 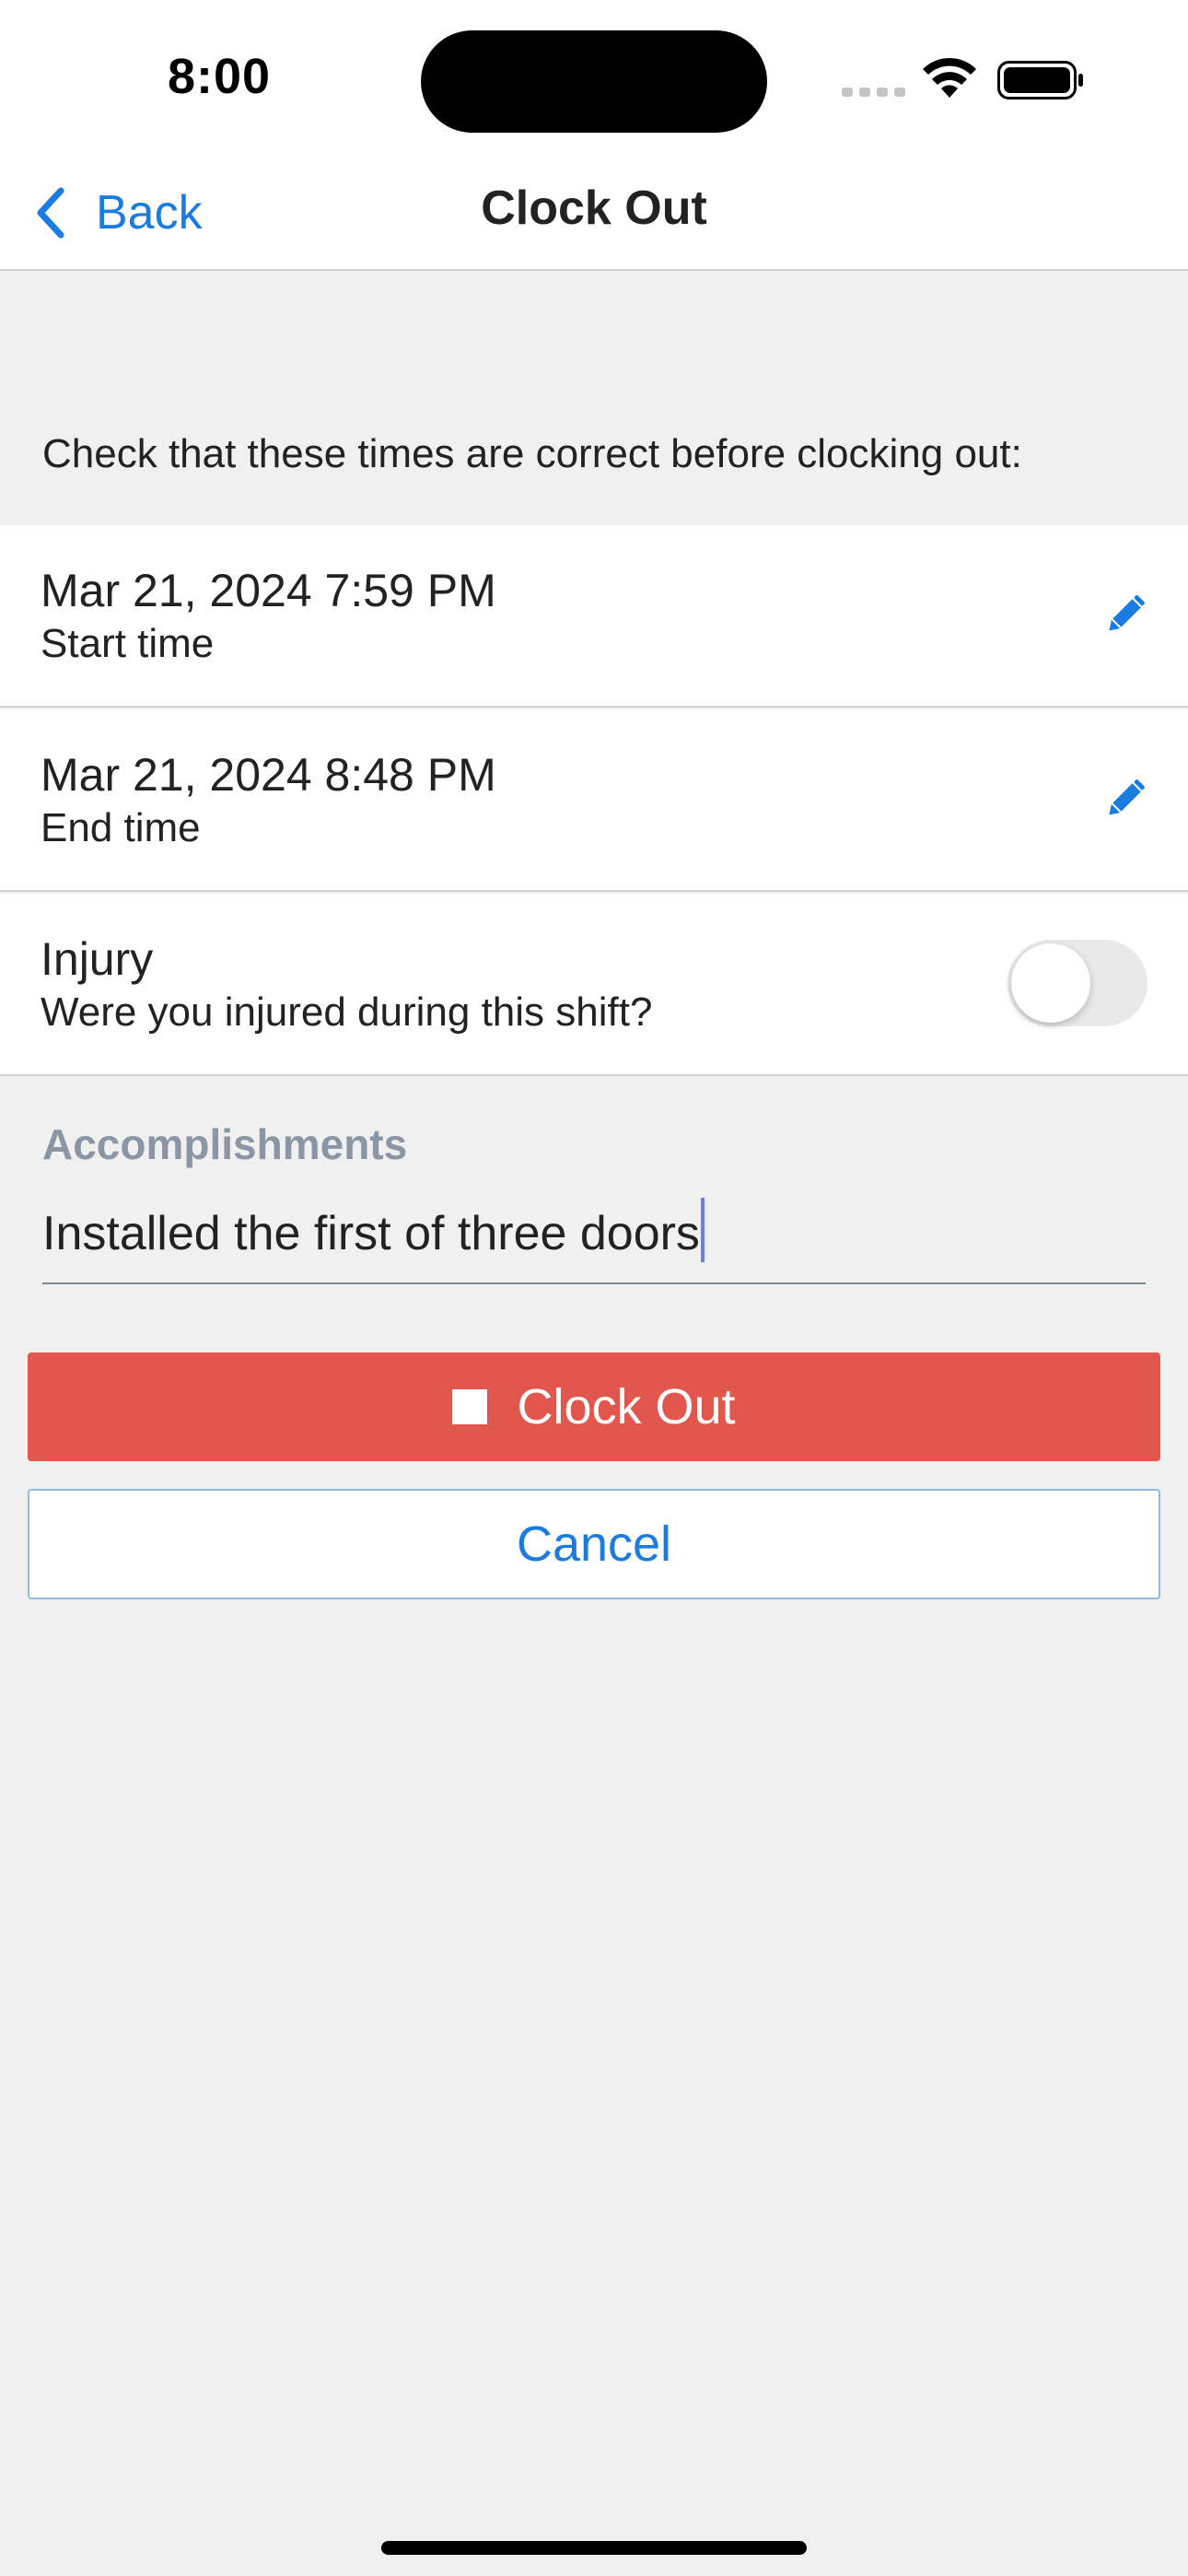 What do you see at coordinates (121, 827) in the screenshot?
I see `end-time-label: End time` at bounding box center [121, 827].